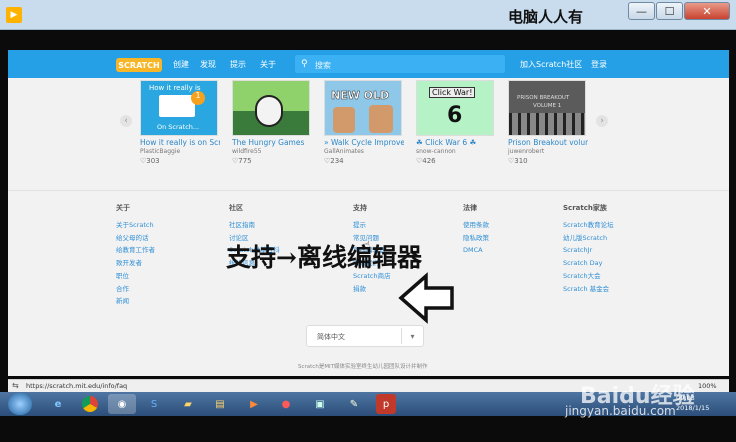 The height and width of the screenshot is (442, 736). I want to click on footer-link: 给教育工作者, so click(135, 250).